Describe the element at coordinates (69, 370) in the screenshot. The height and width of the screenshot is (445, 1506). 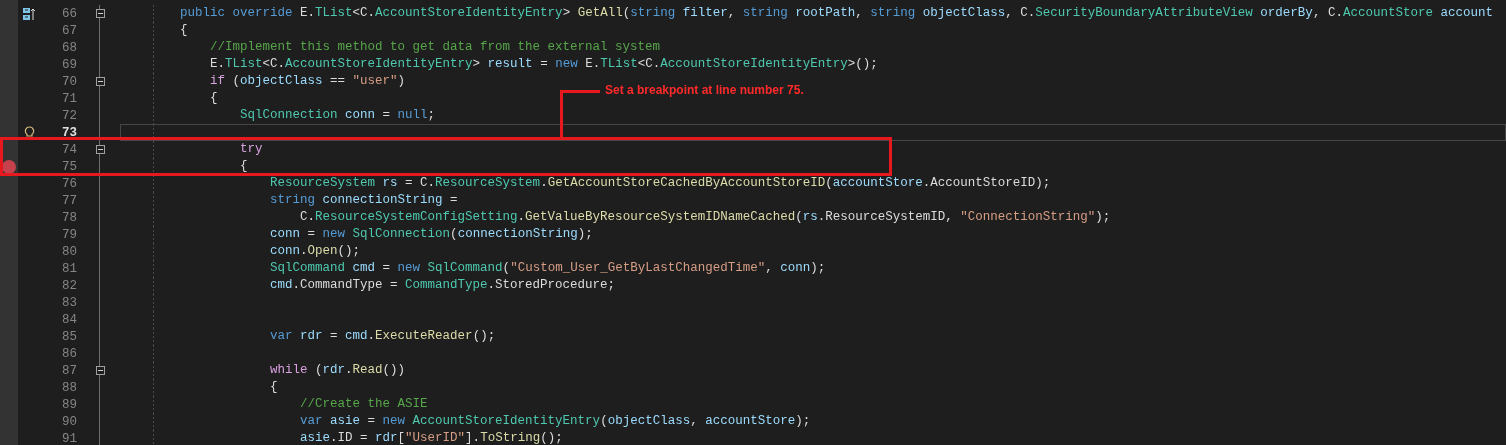
I see `line-number: 87` at that location.